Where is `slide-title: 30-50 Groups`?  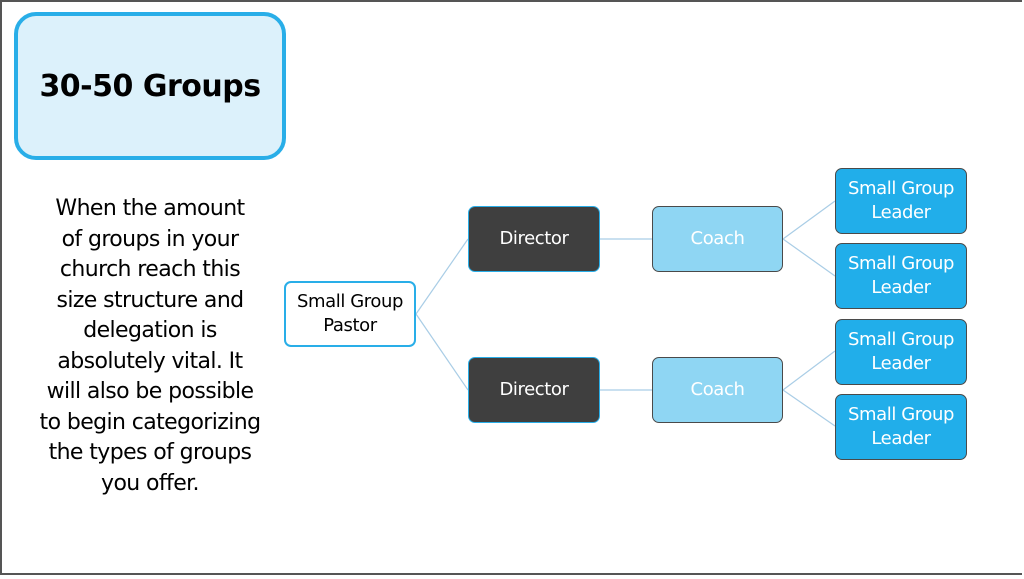
slide-title: 30-50 Groups is located at coordinates (150, 86).